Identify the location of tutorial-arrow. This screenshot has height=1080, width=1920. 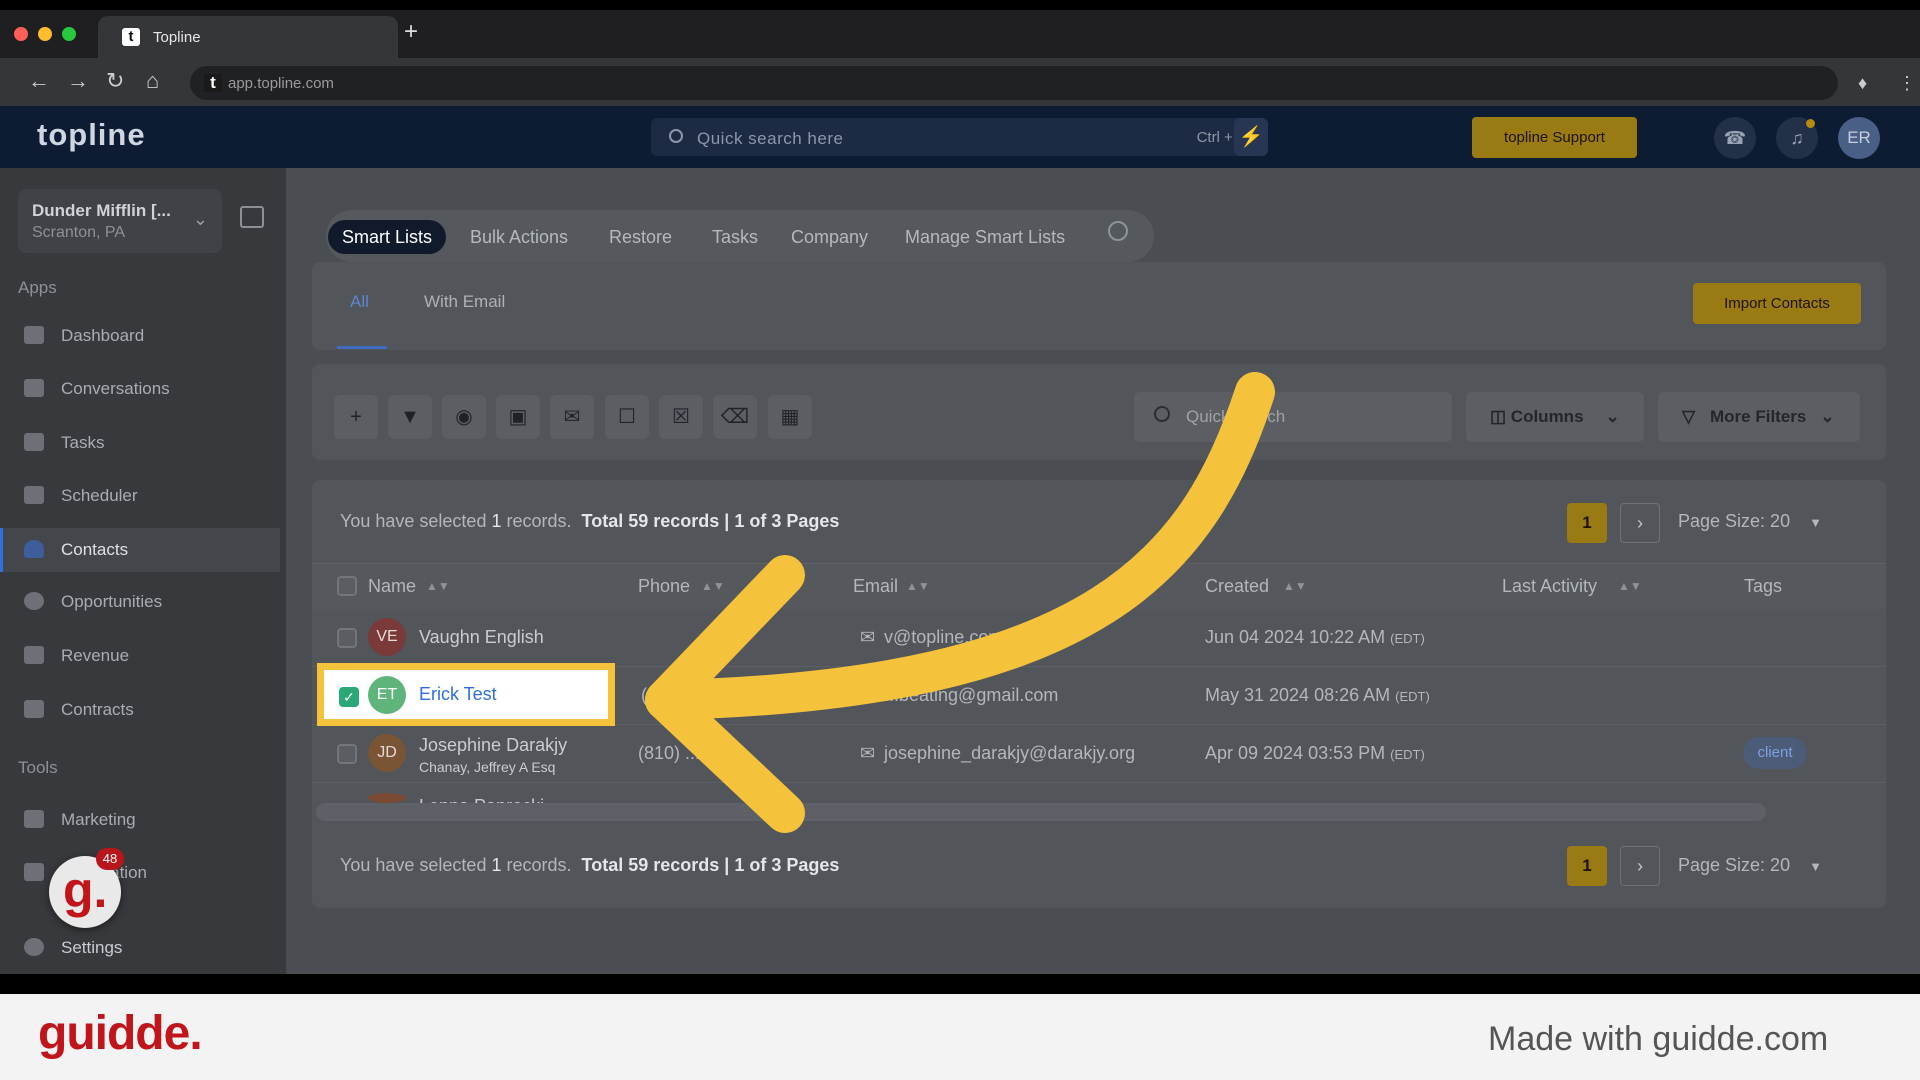
(960, 602).